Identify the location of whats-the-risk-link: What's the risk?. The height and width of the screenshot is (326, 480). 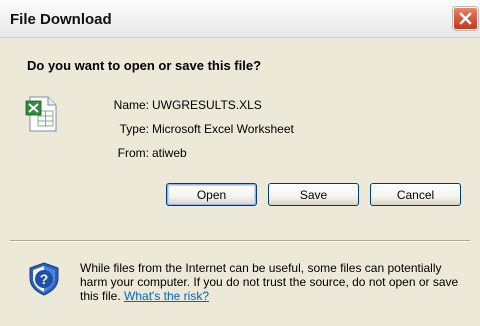
(166, 296).